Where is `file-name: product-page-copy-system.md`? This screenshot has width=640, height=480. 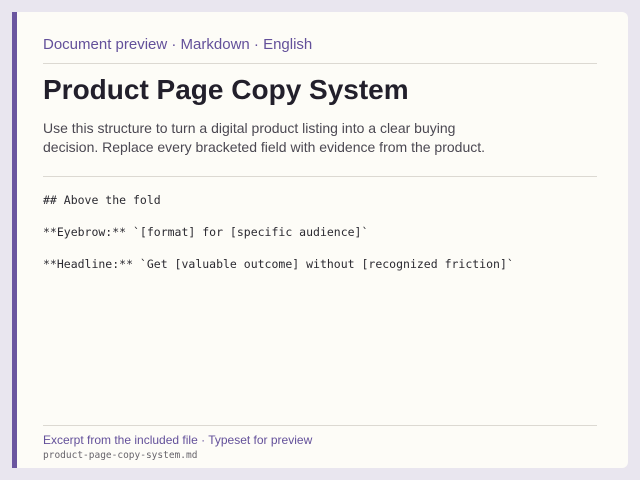 file-name: product-page-copy-system.md is located at coordinates (120, 455).